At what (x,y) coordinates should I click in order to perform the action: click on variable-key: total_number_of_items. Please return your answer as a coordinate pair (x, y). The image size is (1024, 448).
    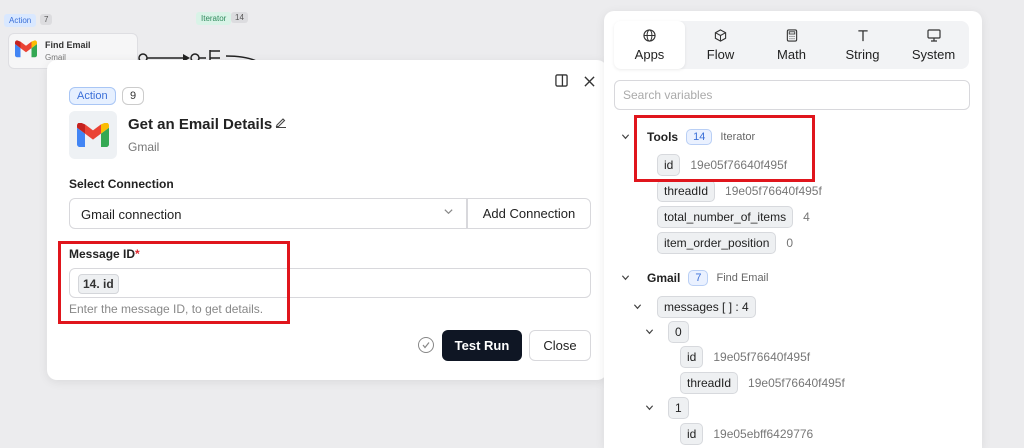
    Looking at the image, I should click on (725, 217).